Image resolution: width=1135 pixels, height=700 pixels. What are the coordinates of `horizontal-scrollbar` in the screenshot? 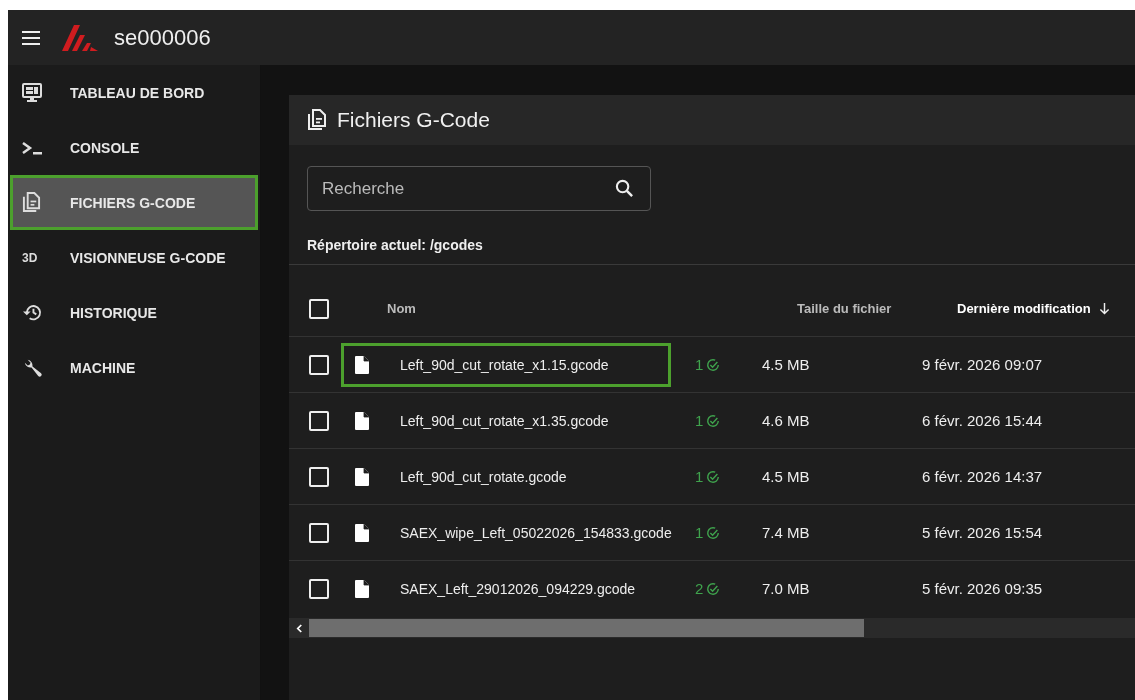 It's located at (712, 628).